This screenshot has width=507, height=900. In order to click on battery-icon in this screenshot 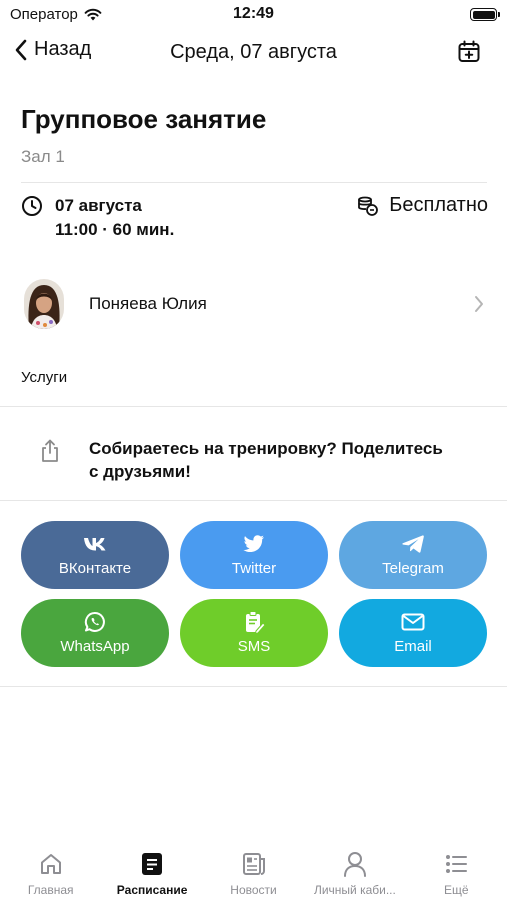, I will do `click(485, 14)`.